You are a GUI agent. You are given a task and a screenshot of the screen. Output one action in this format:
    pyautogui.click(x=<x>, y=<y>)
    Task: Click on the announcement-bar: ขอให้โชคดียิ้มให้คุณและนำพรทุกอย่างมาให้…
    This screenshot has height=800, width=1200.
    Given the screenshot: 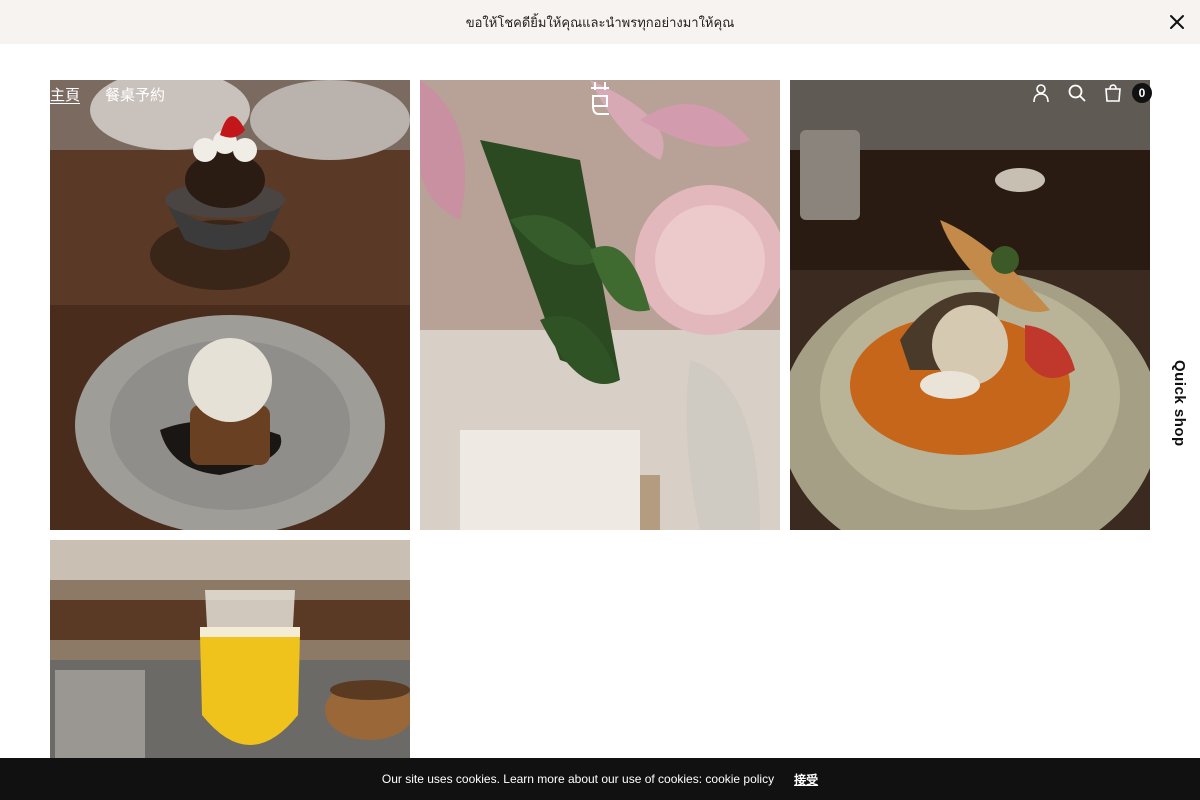 What is the action you would take?
    pyautogui.click(x=600, y=22)
    